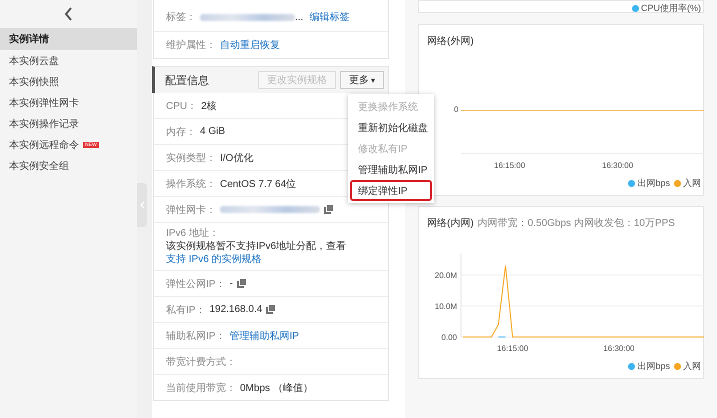 Image resolution: width=717 pixels, height=418 pixels. Describe the element at coordinates (142, 205) in the screenshot. I see `collapse-handle` at that location.